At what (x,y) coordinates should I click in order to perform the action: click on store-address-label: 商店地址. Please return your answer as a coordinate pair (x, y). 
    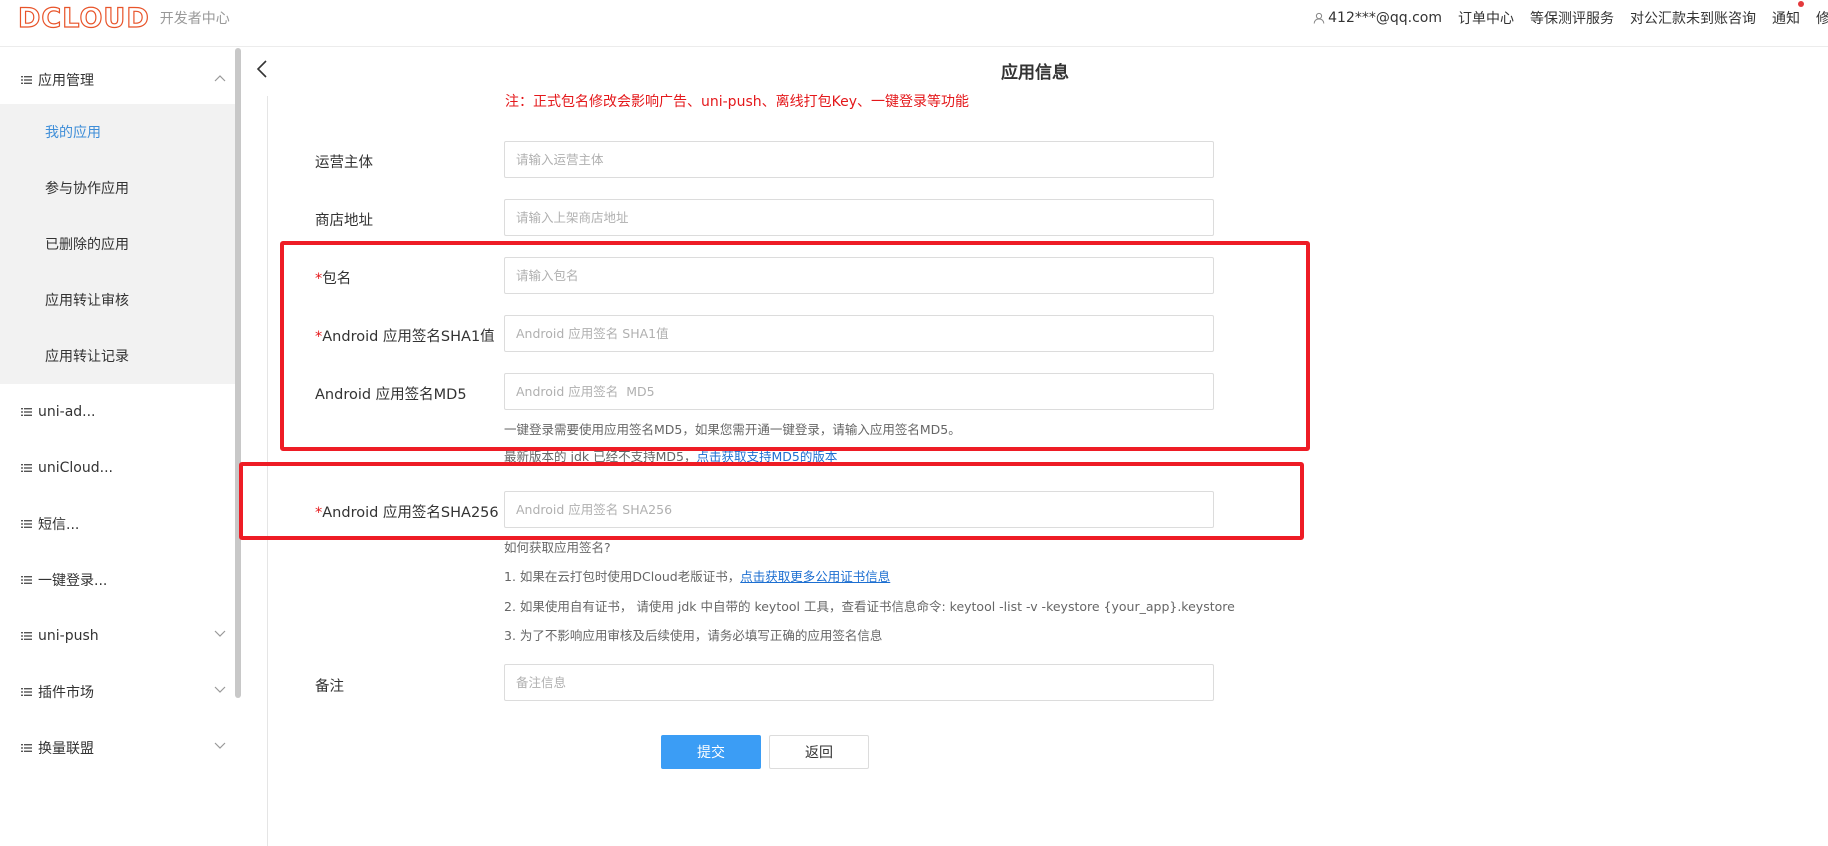
    Looking at the image, I should click on (344, 221).